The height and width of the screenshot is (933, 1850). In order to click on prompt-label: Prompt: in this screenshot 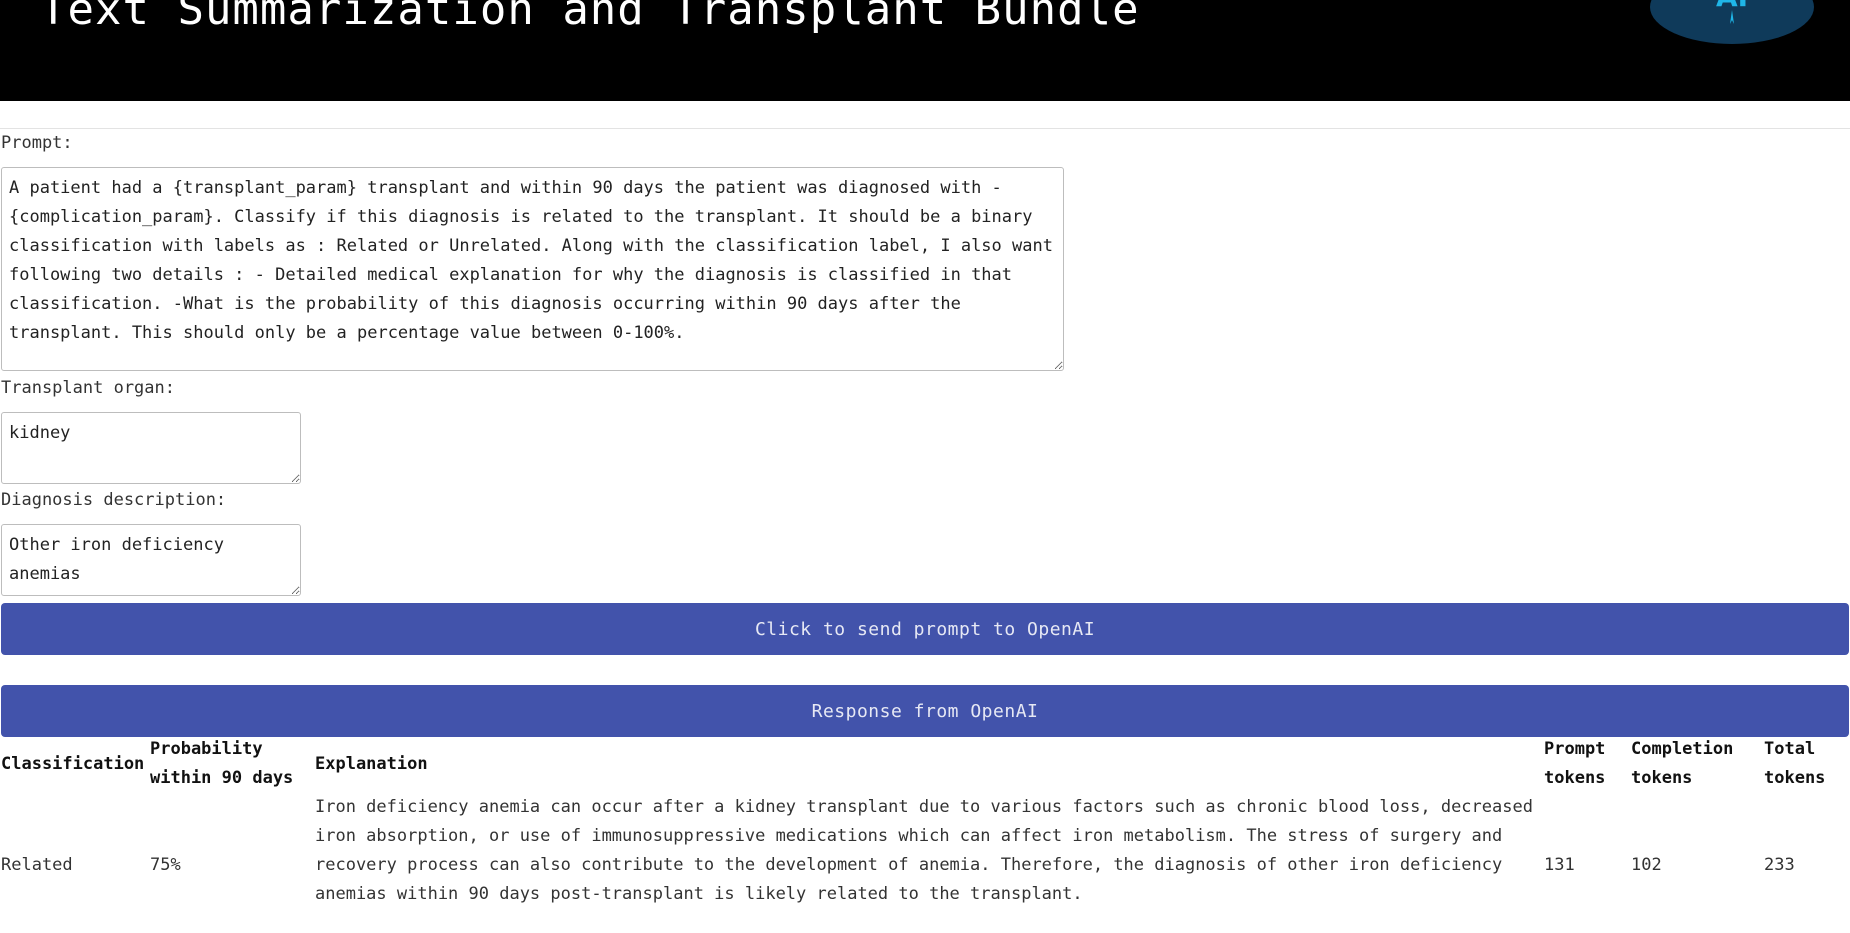, I will do `click(37, 143)`.